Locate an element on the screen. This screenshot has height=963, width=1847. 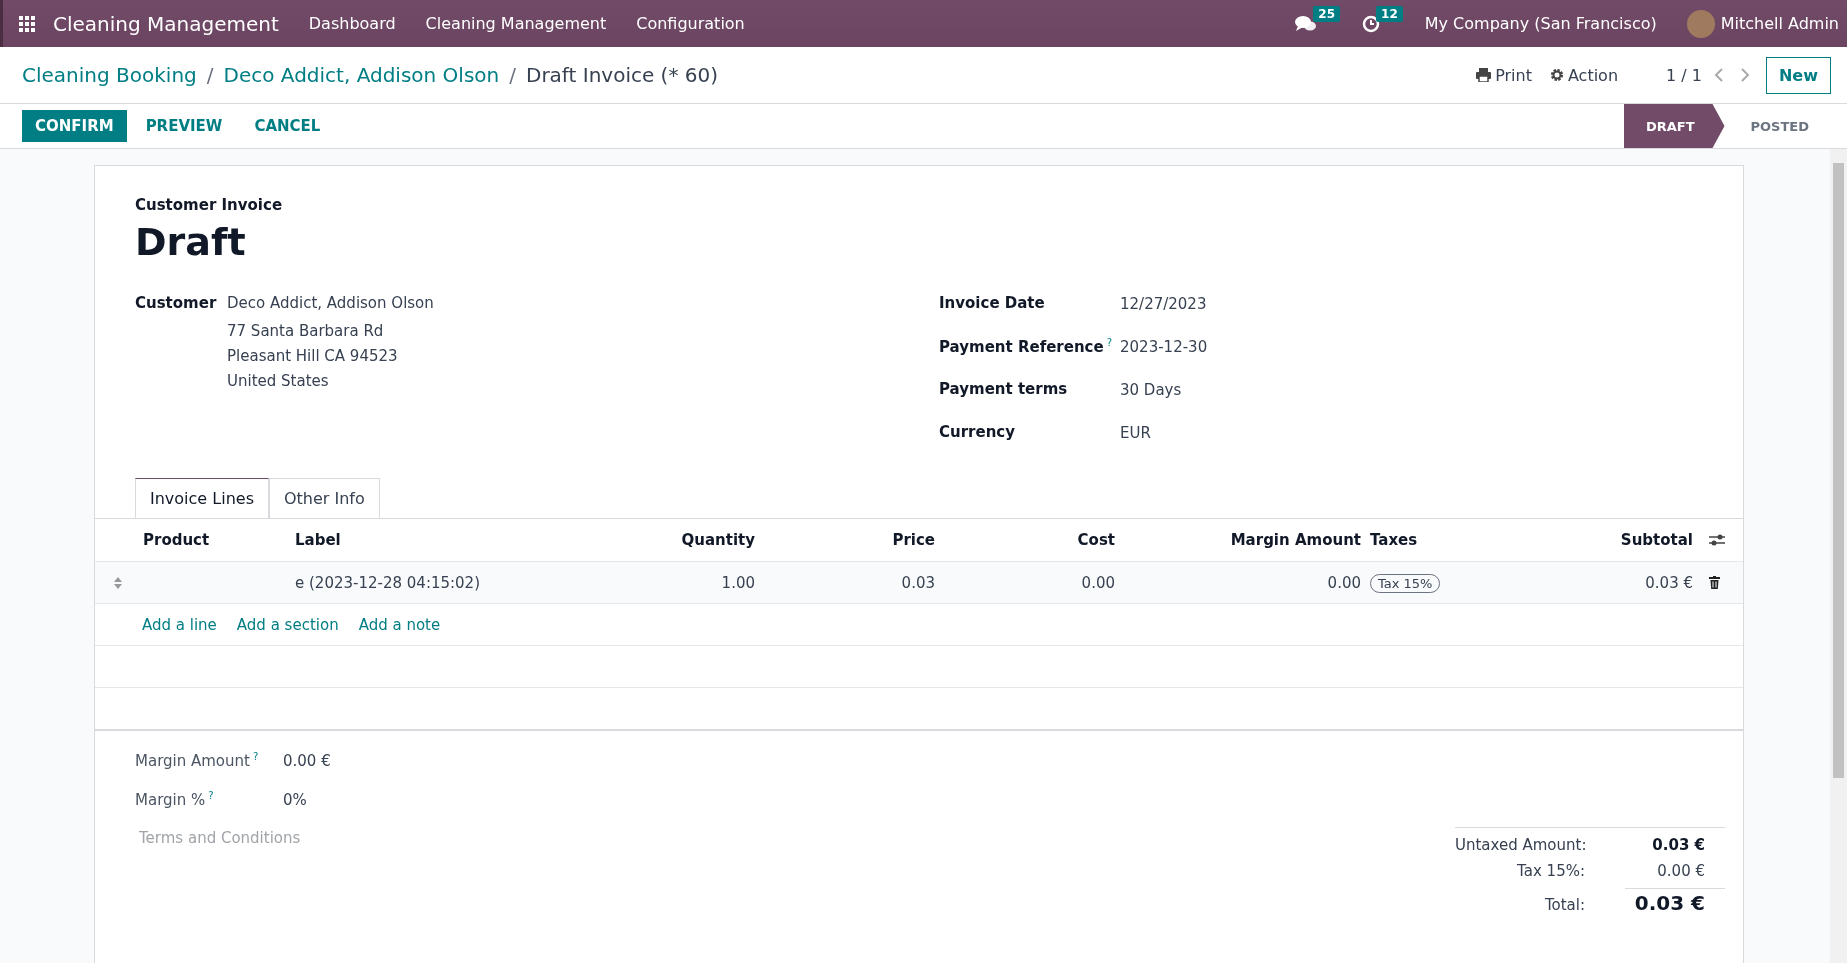
column-header: Label is located at coordinates (444, 540).